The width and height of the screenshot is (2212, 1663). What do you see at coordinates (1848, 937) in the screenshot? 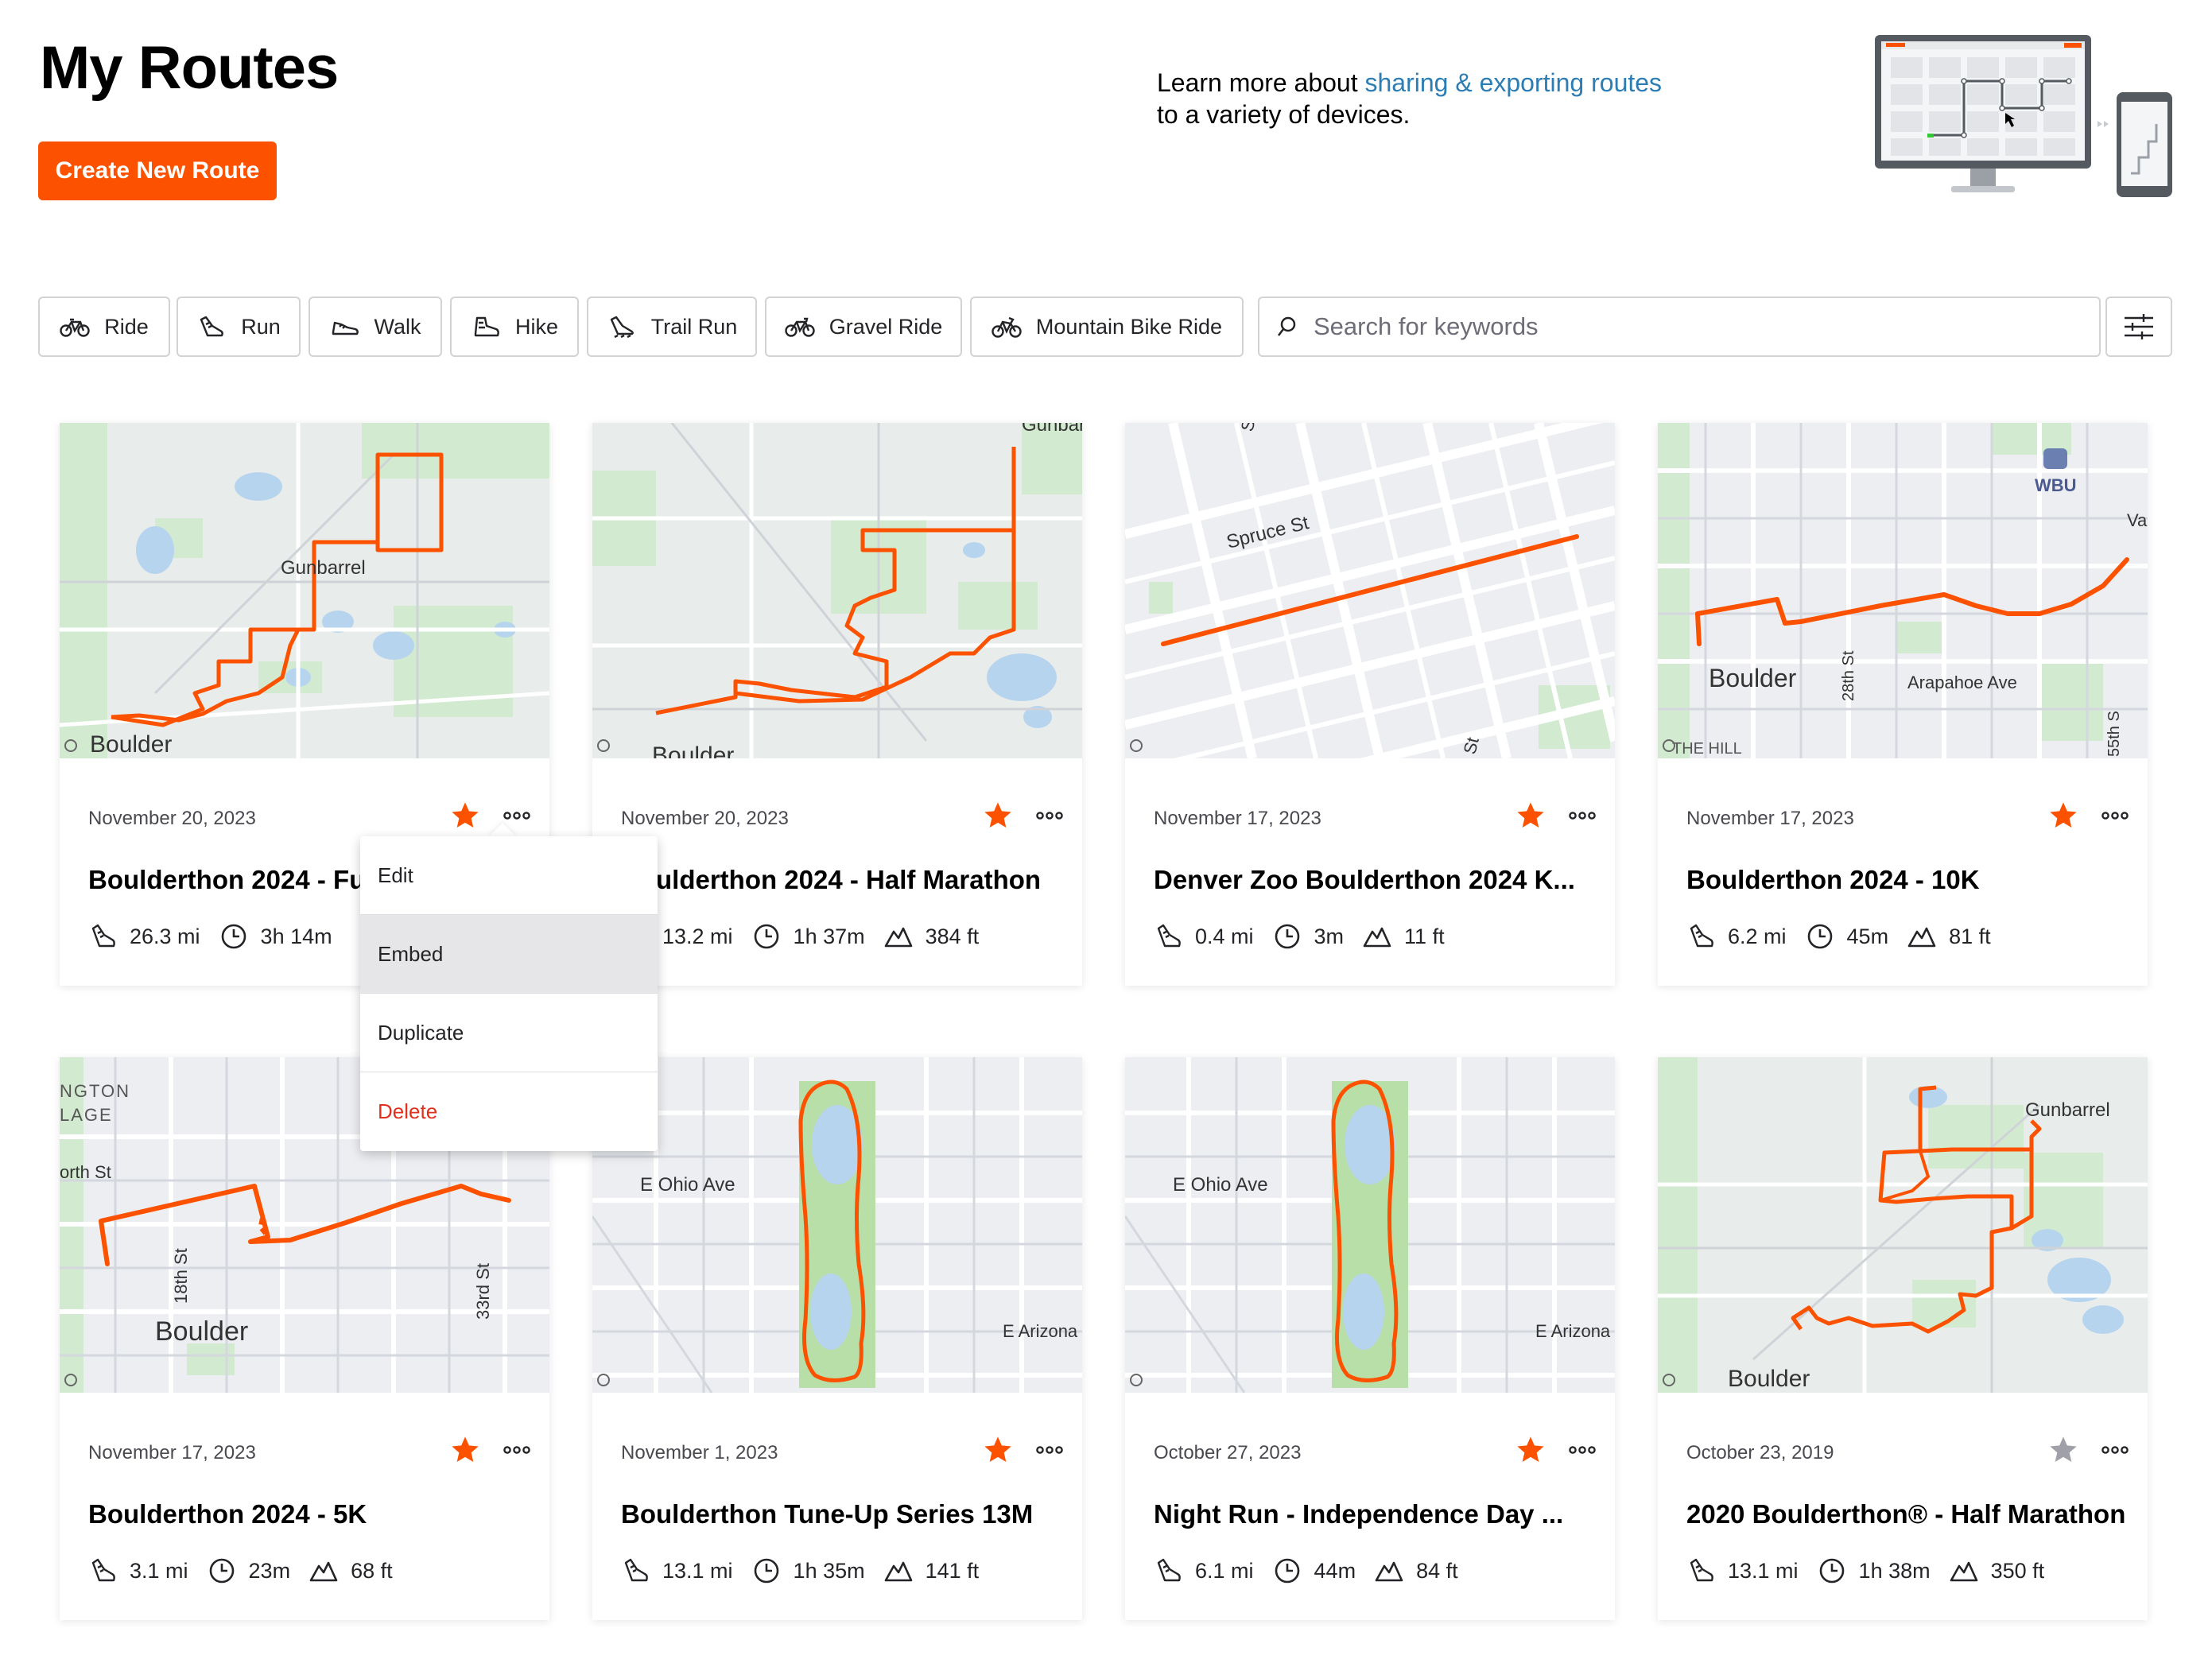
I see `route-stats: 6.2 mi 45m 81 ft` at bounding box center [1848, 937].